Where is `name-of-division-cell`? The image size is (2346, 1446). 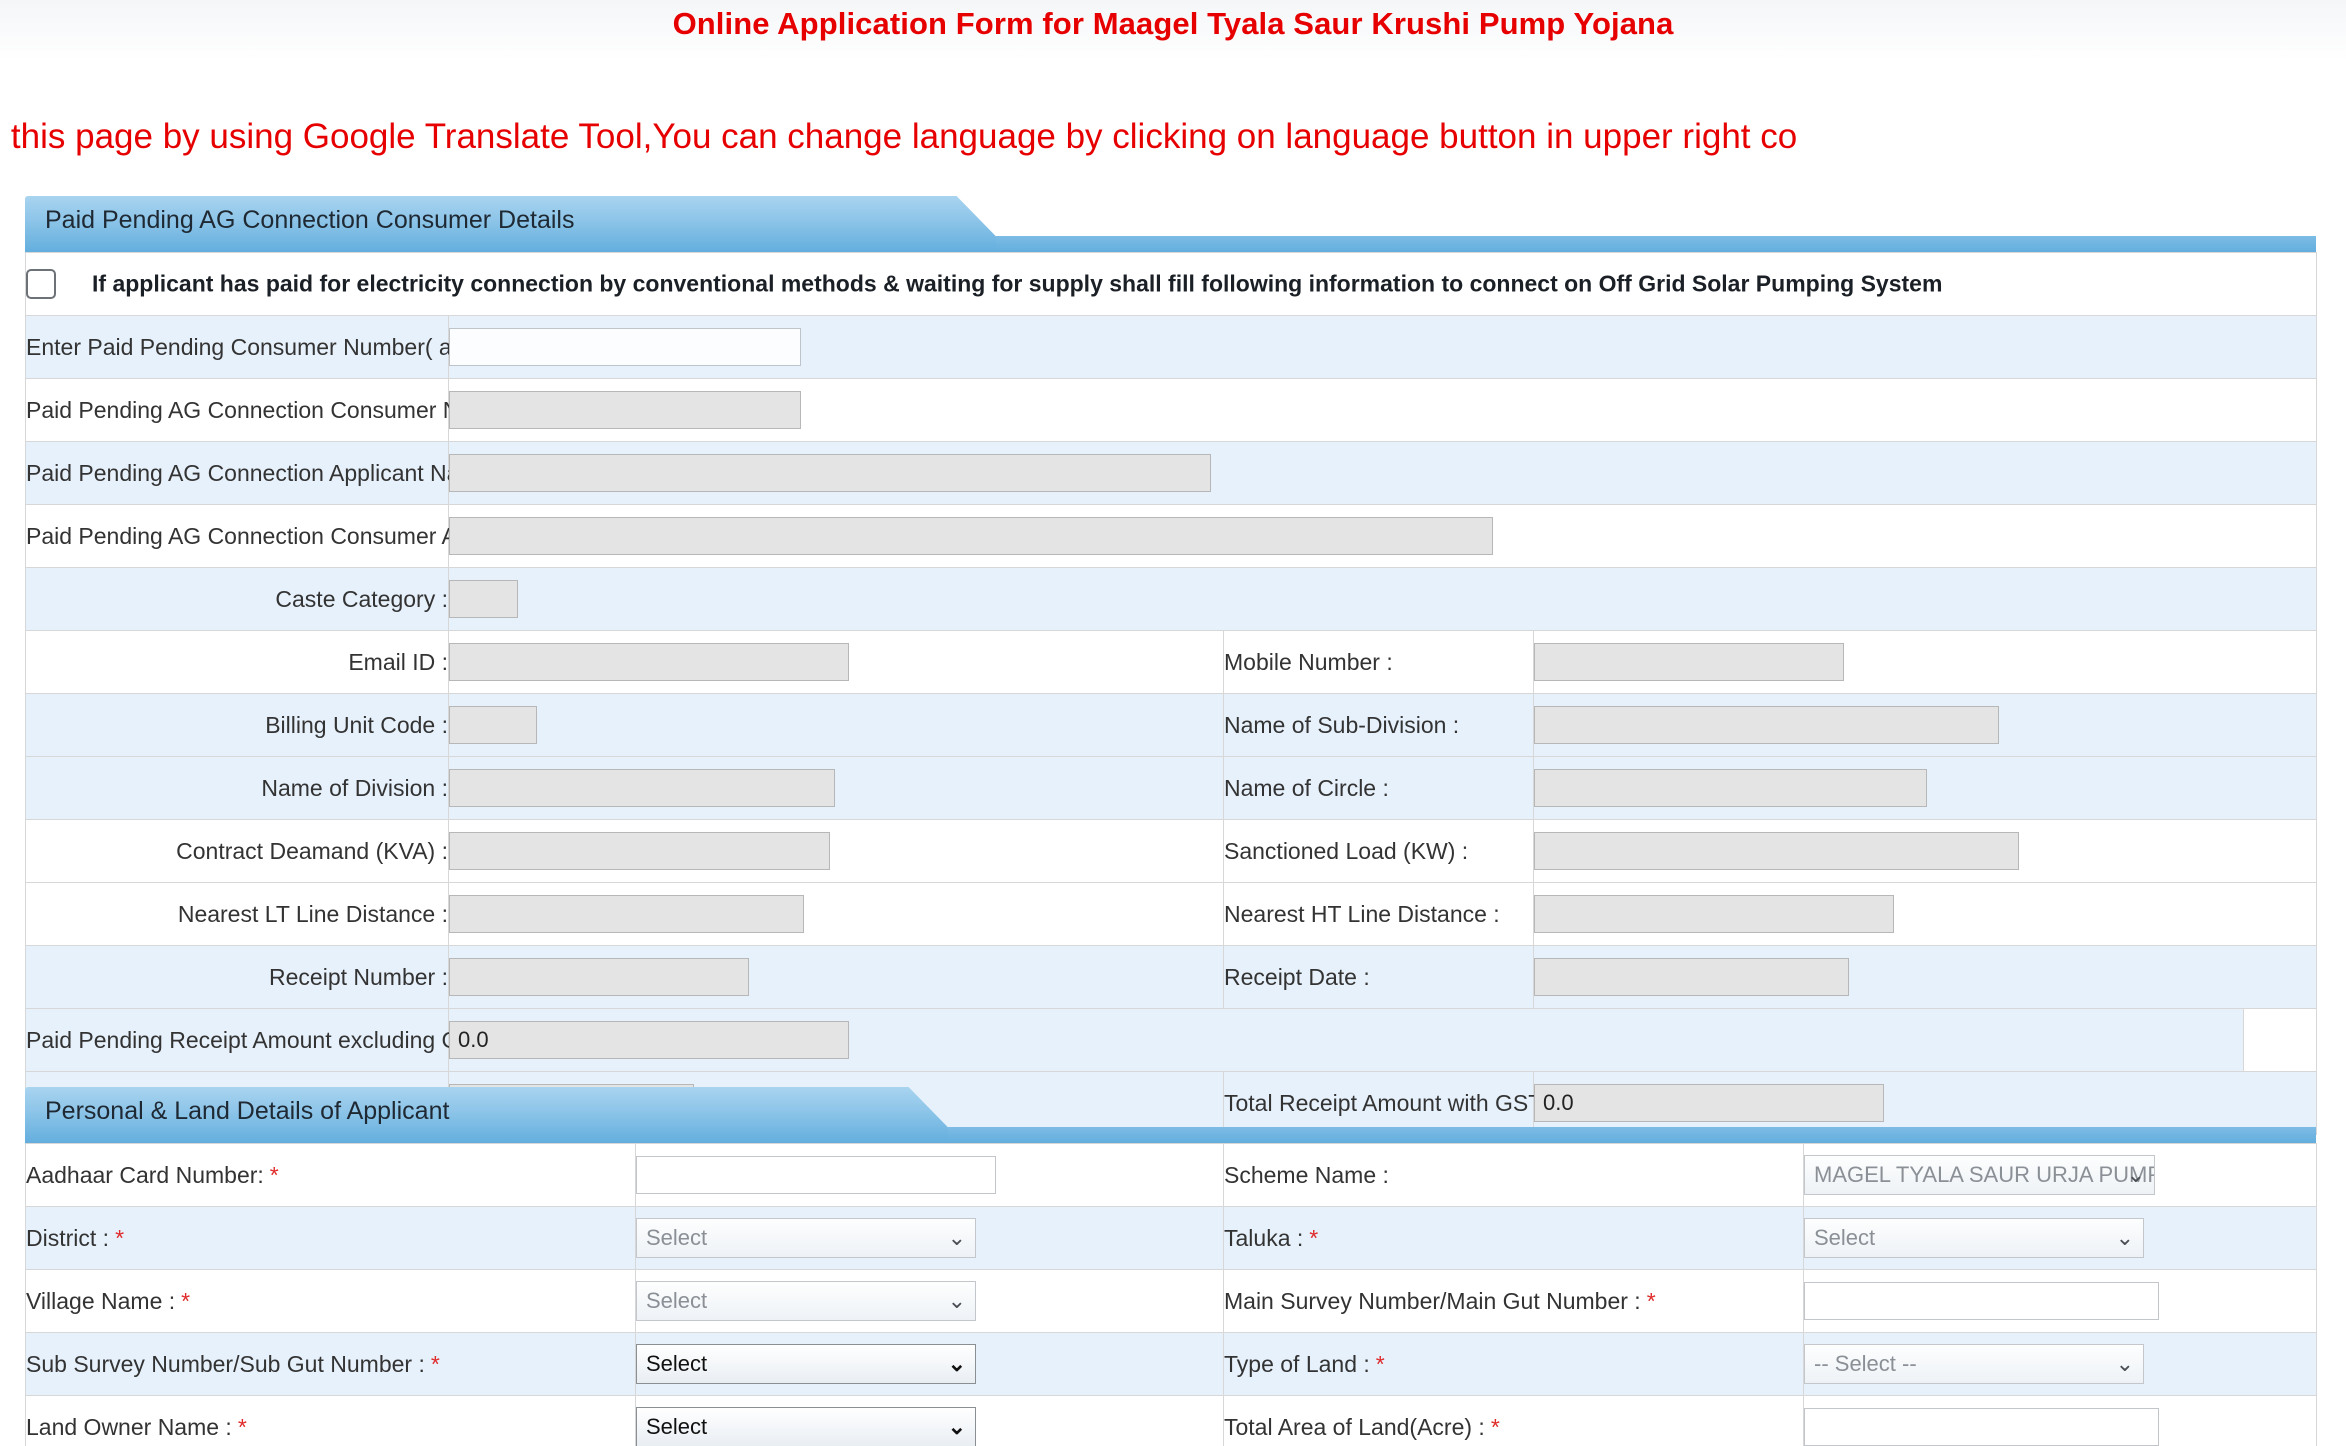 name-of-division-cell is located at coordinates (836, 788).